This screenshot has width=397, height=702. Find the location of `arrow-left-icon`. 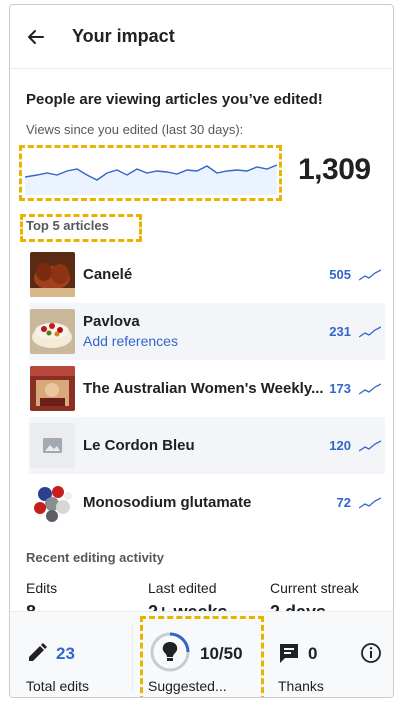

arrow-left-icon is located at coordinates (36, 36).